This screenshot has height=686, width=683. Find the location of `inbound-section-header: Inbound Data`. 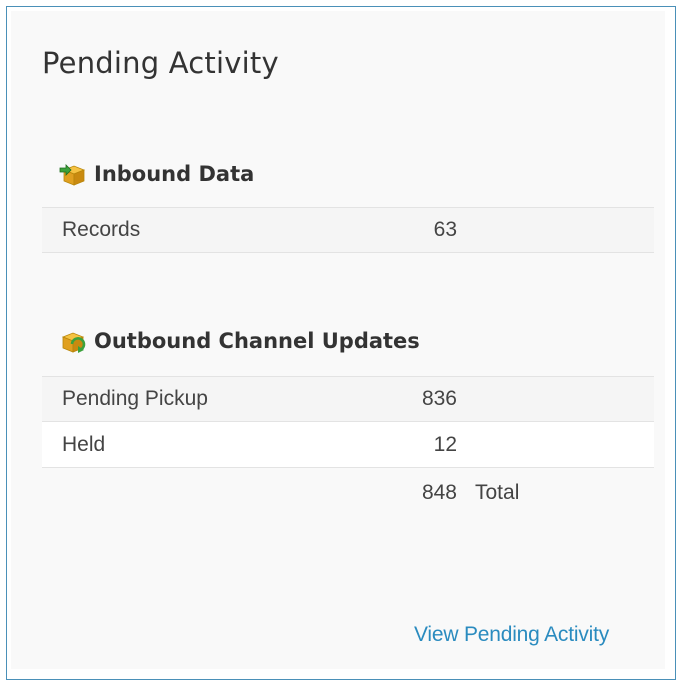

inbound-section-header: Inbound Data is located at coordinates (156, 174).